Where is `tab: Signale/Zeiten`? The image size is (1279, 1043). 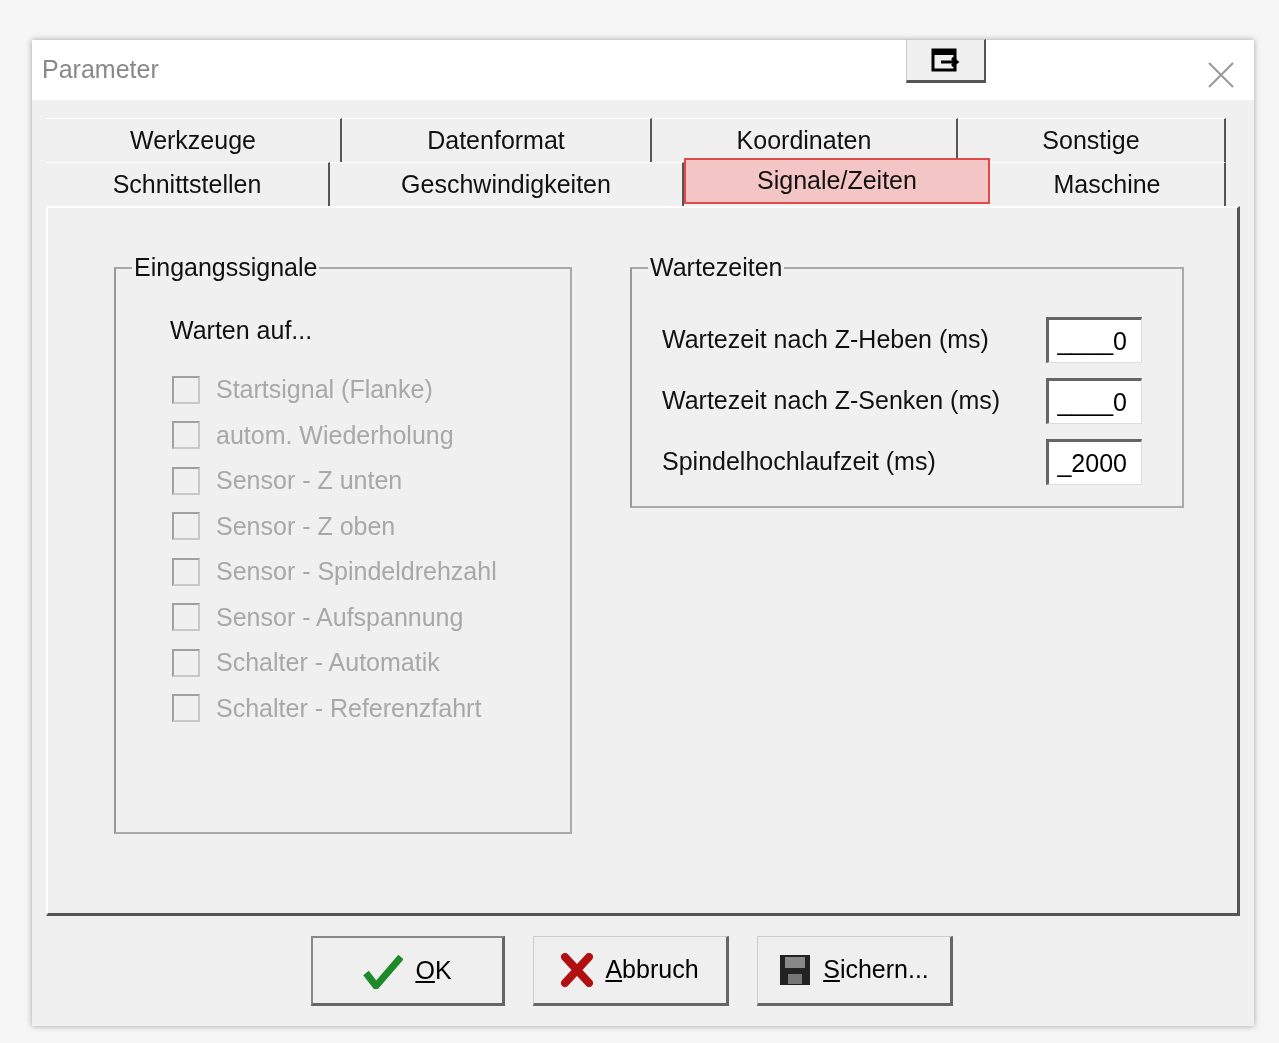
tab: Signale/Zeiten is located at coordinates (837, 181).